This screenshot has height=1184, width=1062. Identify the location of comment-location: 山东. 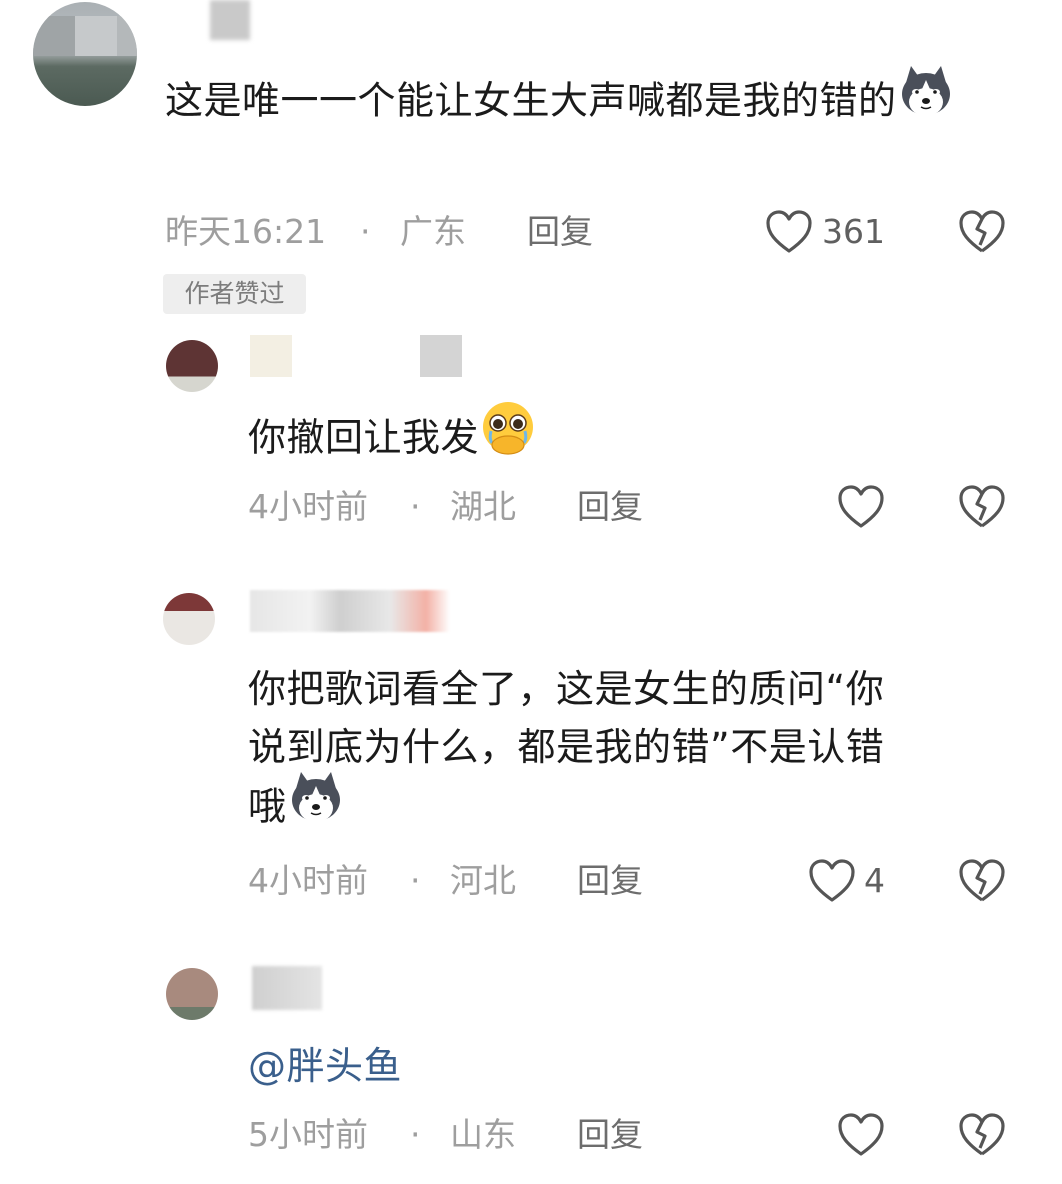
(483, 1134).